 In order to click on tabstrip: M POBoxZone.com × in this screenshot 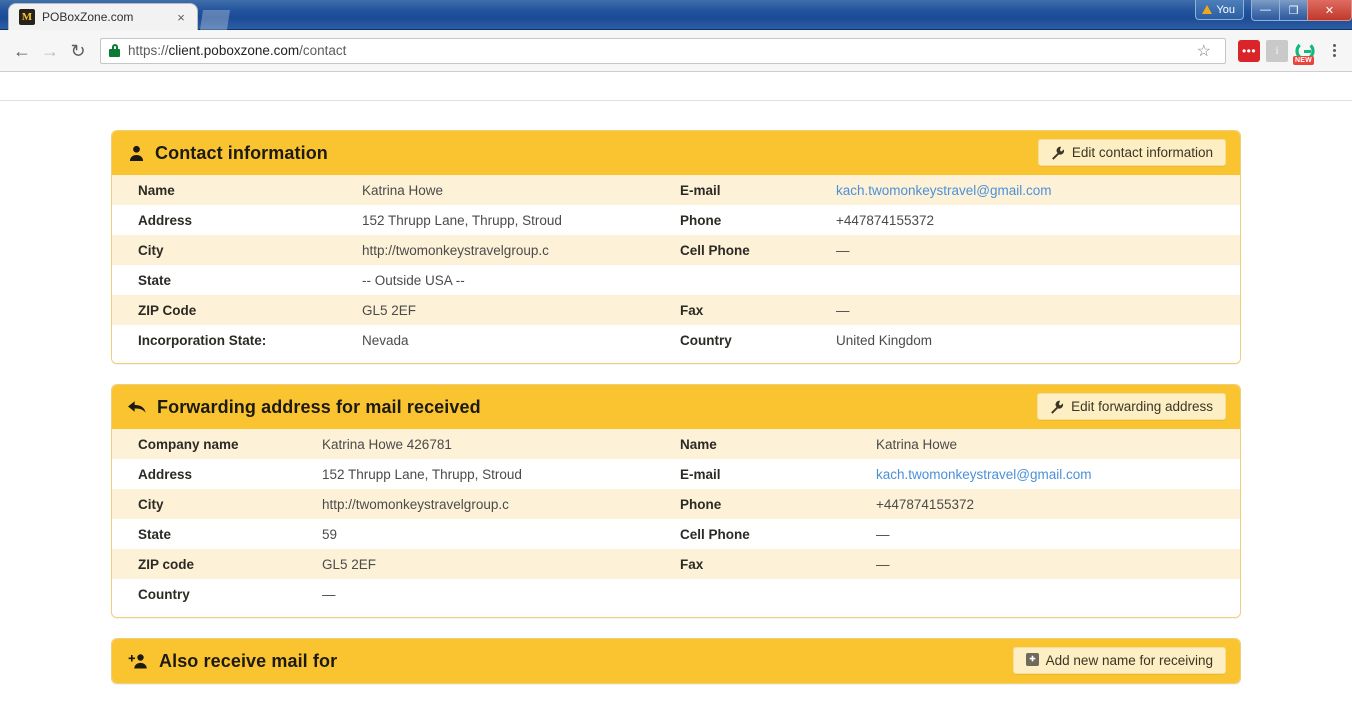, I will do `click(119, 16)`.